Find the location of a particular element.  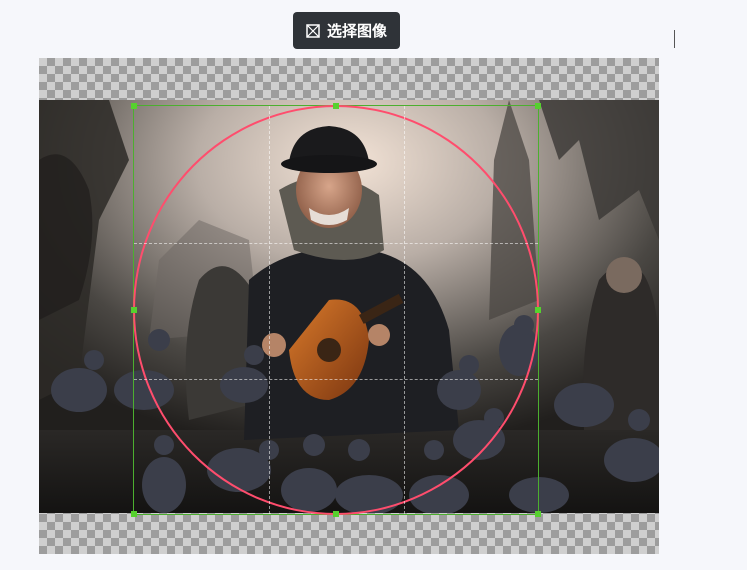

resize-handle-top-left is located at coordinates (134, 106).